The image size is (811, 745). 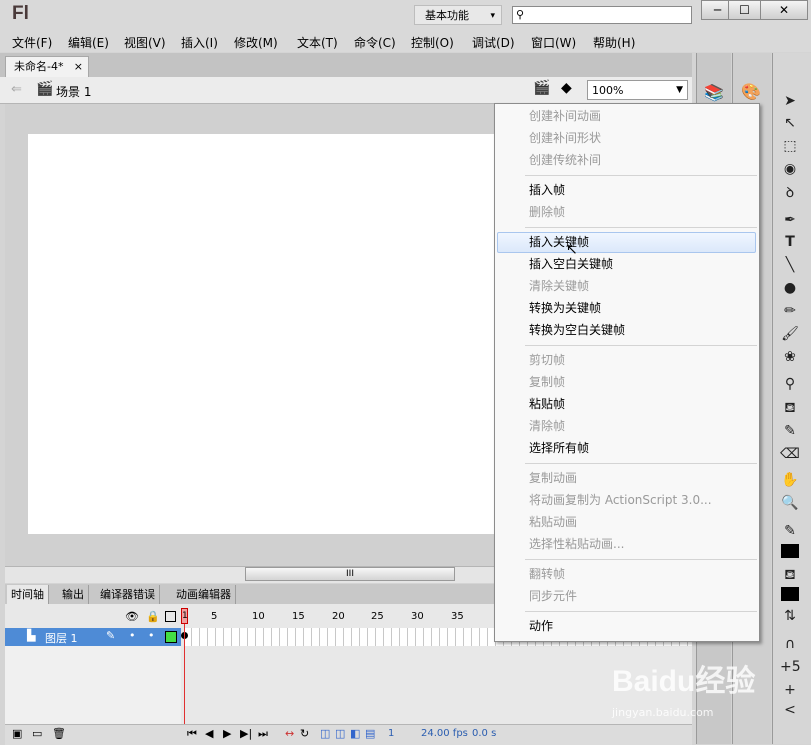 What do you see at coordinates (88, 42) in the screenshot?
I see `menu-edit: 编辑(E)` at bounding box center [88, 42].